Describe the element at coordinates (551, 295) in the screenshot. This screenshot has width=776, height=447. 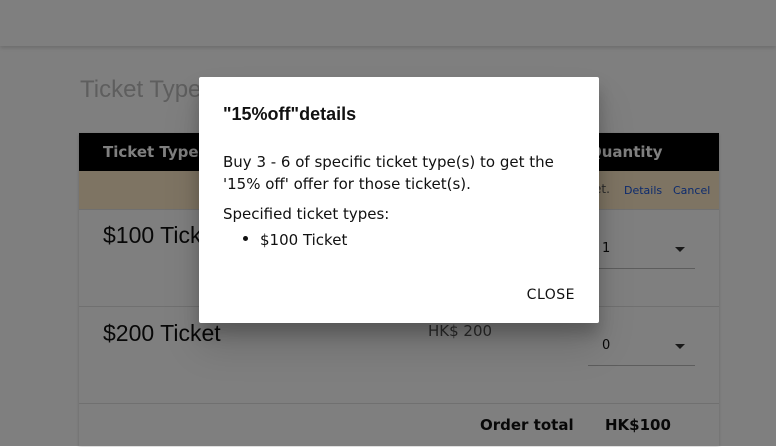
I see `close-button: CLOSE` at that location.